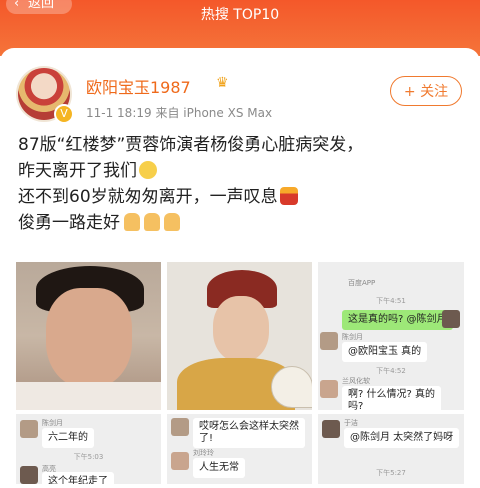 The image size is (480, 488). I want to click on post-line: 俊勇一路走好, so click(69, 223).